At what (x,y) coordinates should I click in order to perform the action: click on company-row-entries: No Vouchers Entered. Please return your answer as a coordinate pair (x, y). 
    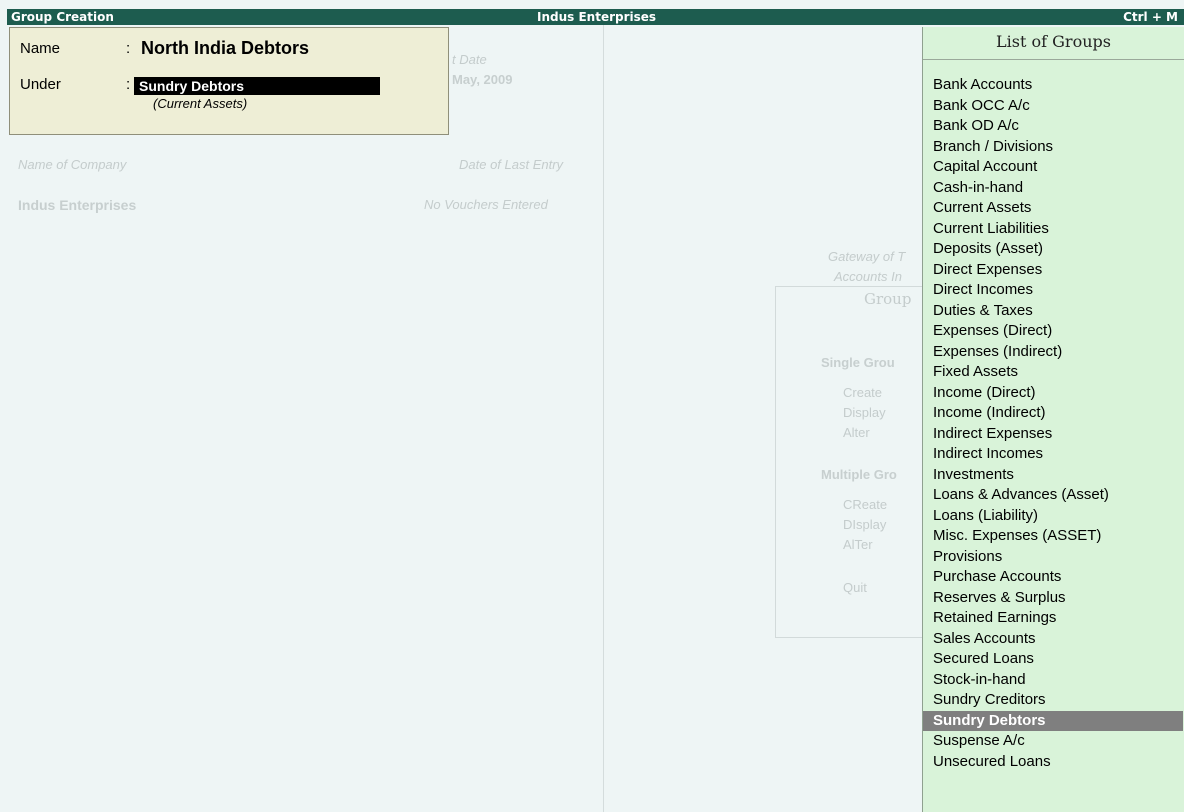
    Looking at the image, I should click on (486, 204).